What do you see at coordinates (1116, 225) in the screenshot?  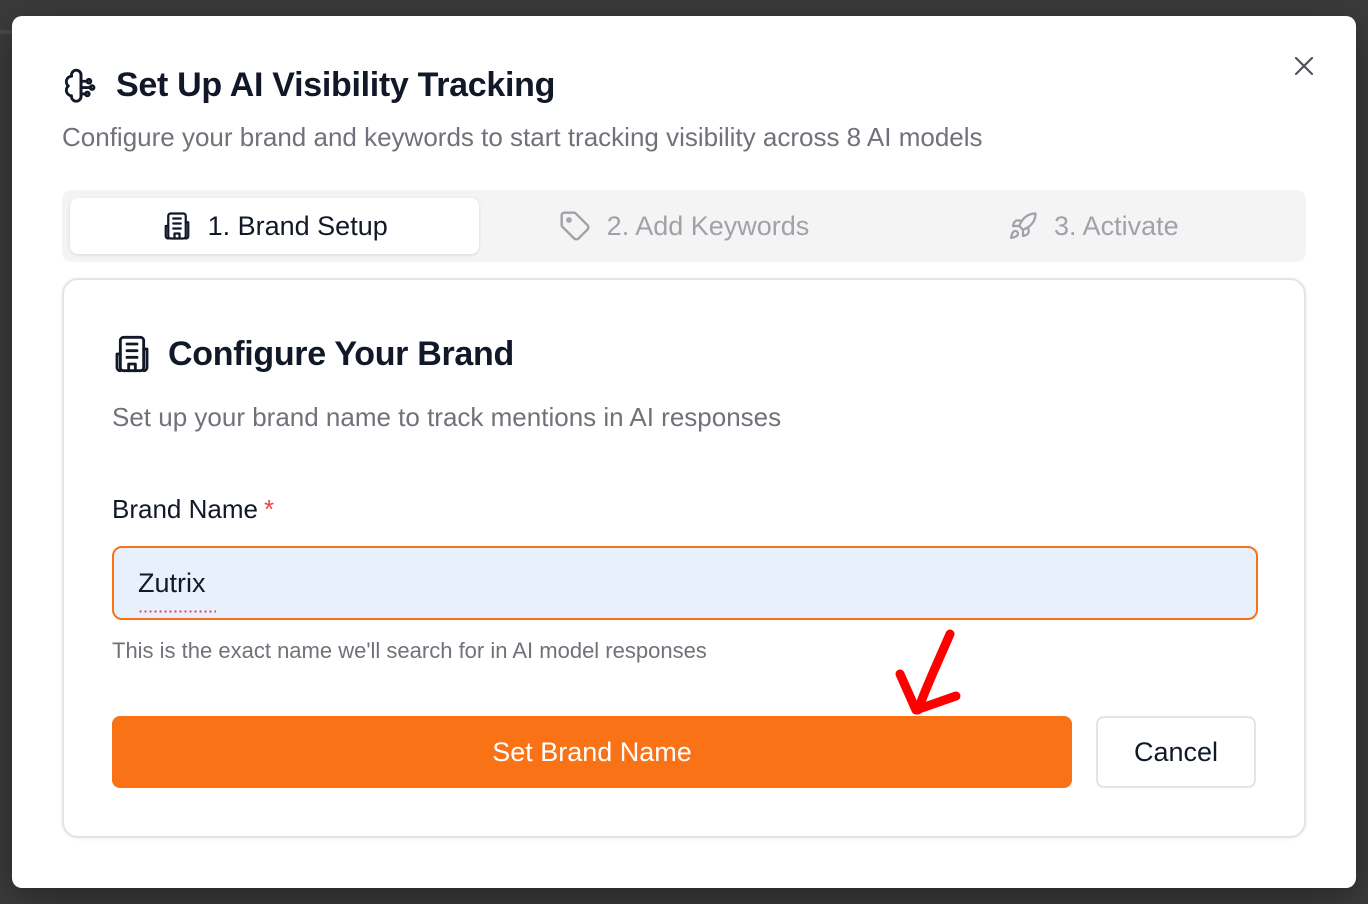 I see `tab-label: 3. Activate` at bounding box center [1116, 225].